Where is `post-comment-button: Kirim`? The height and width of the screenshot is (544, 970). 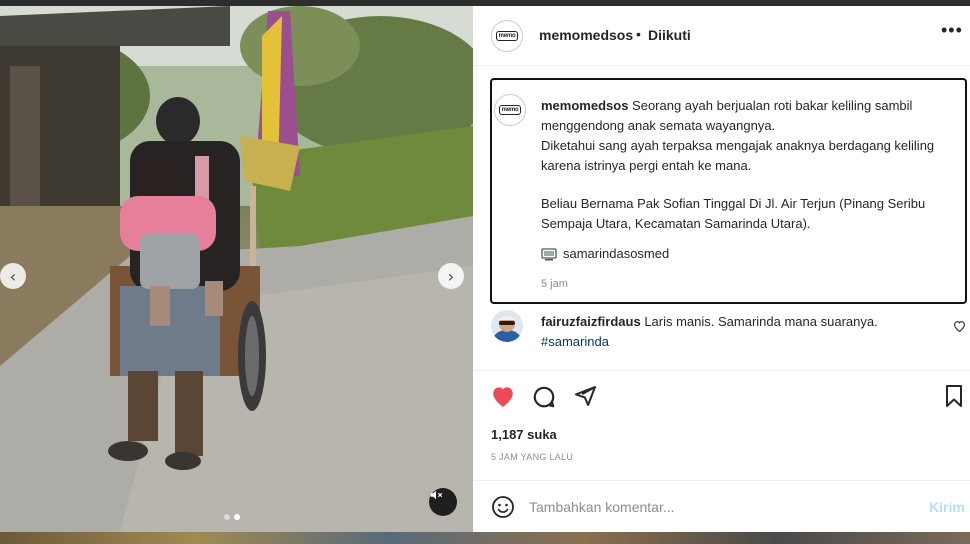 post-comment-button: Kirim is located at coordinates (947, 507).